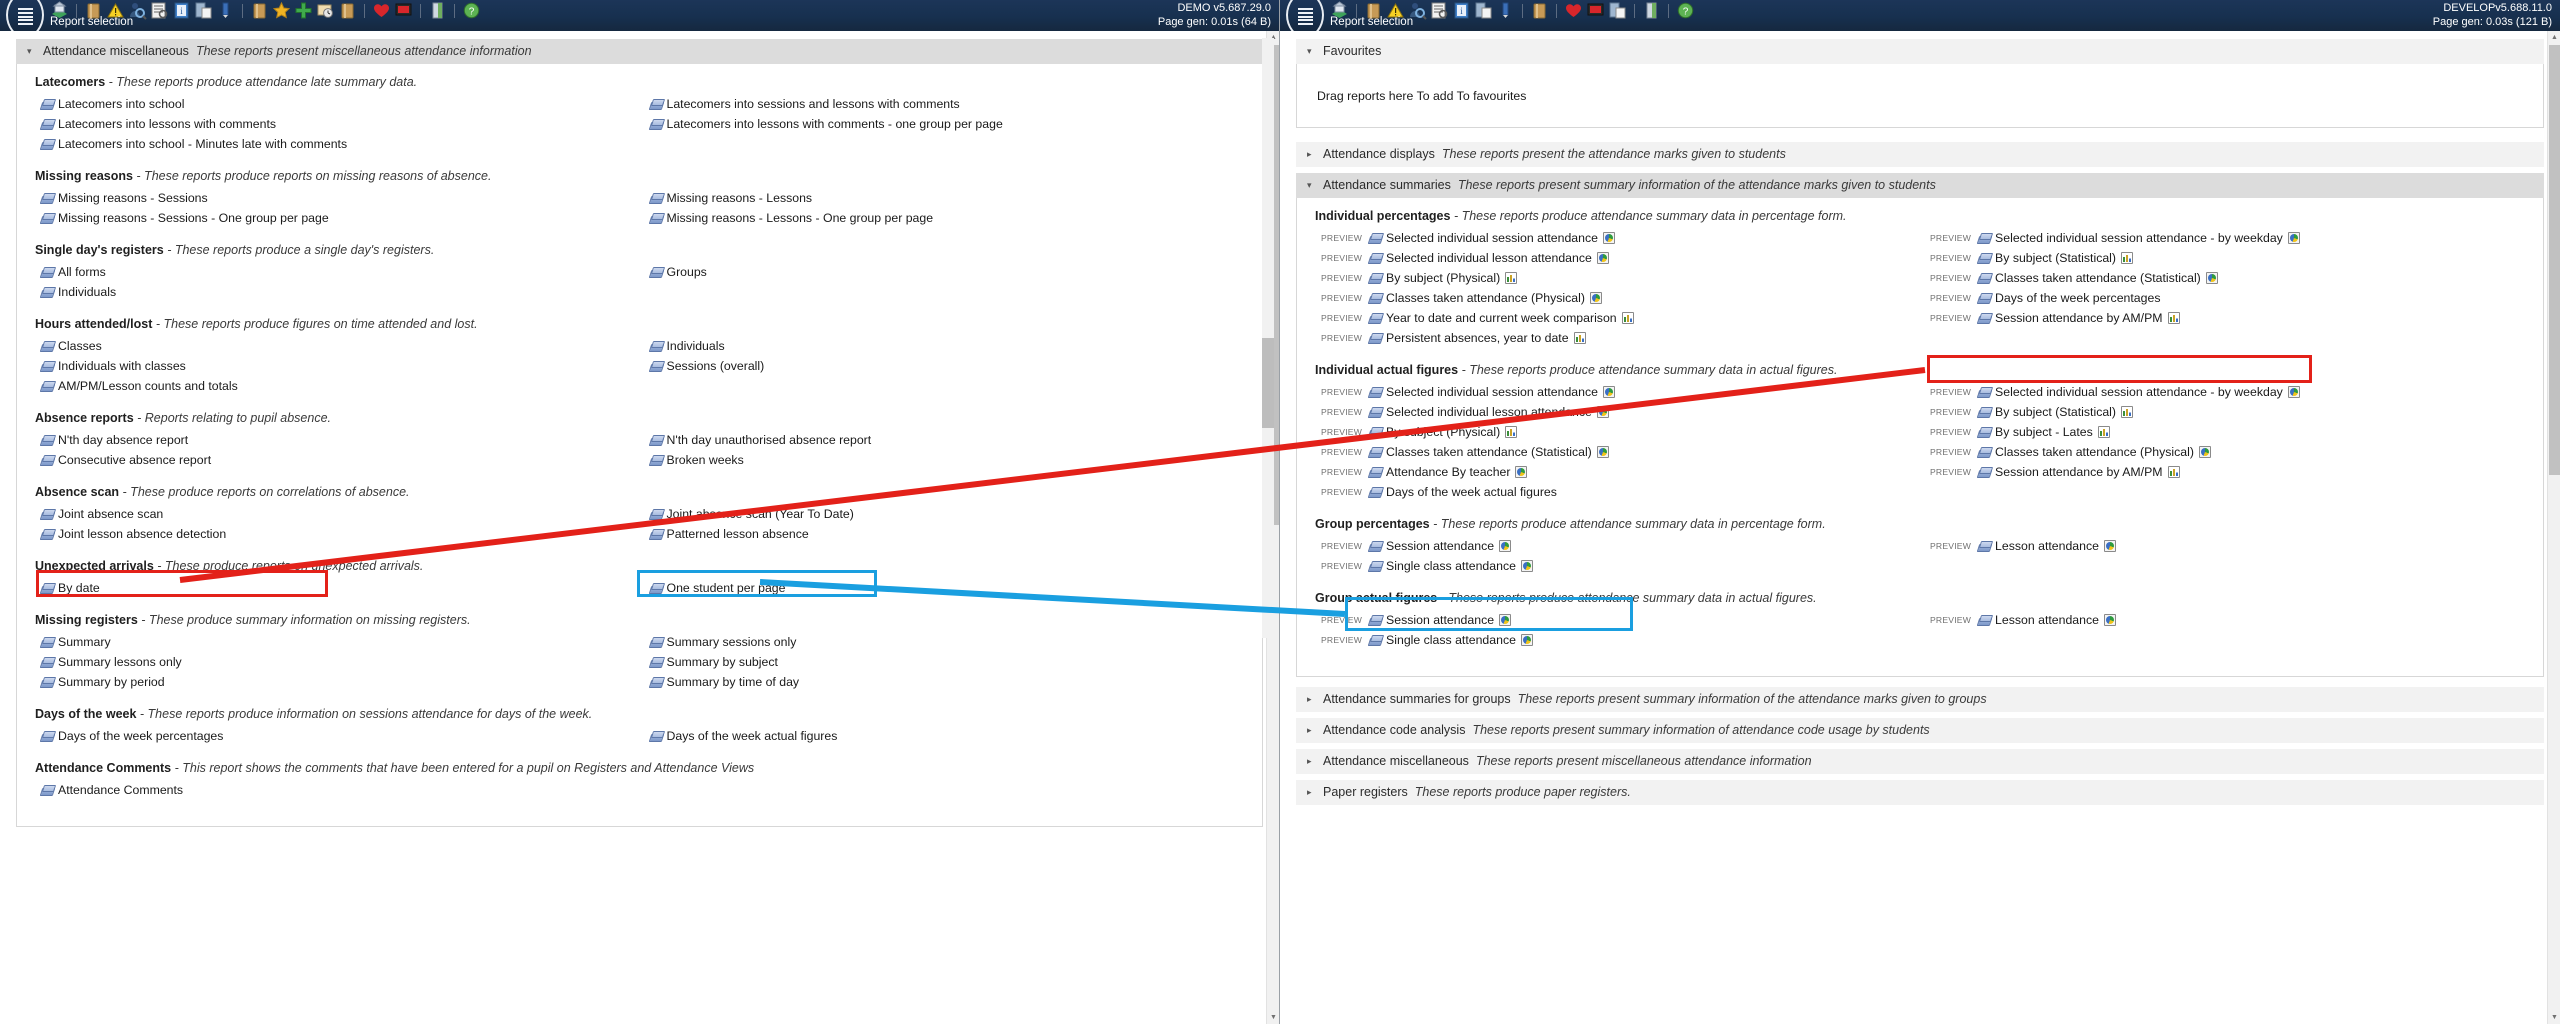 The height and width of the screenshot is (1024, 2560). I want to click on star-icon, so click(281, 10).